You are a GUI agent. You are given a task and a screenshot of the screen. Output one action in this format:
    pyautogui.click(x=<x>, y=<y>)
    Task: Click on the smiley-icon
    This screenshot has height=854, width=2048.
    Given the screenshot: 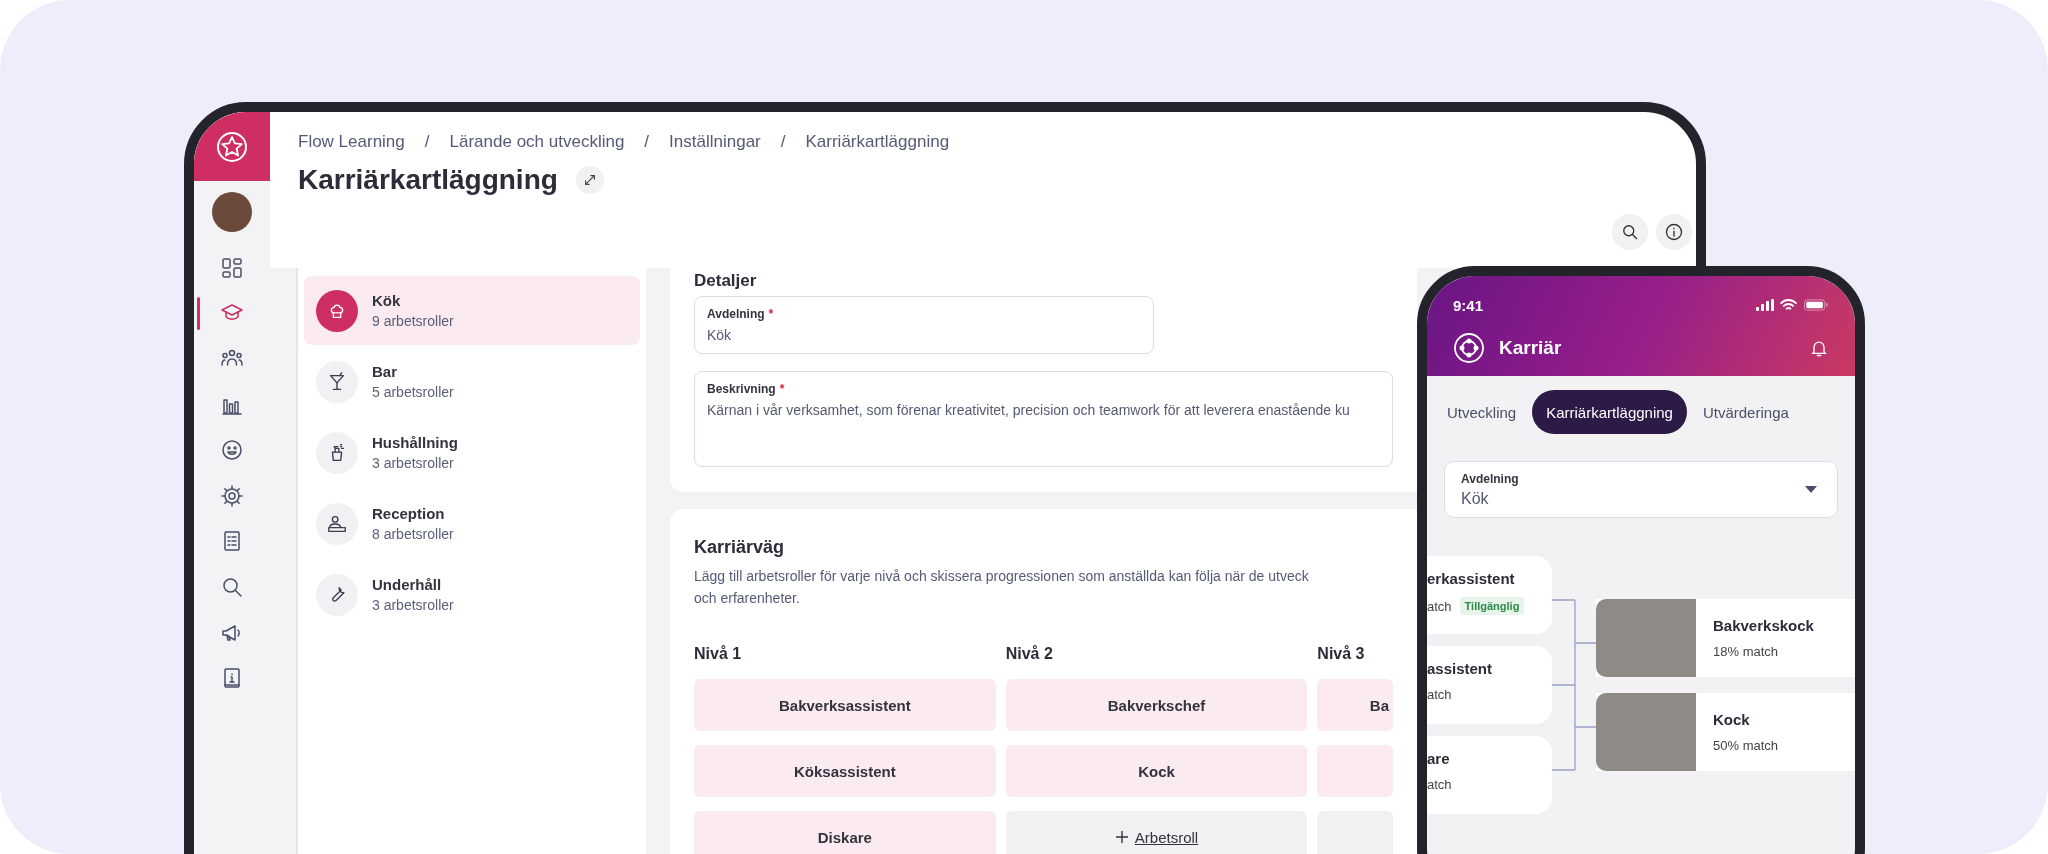 What is the action you would take?
    pyautogui.click(x=232, y=450)
    